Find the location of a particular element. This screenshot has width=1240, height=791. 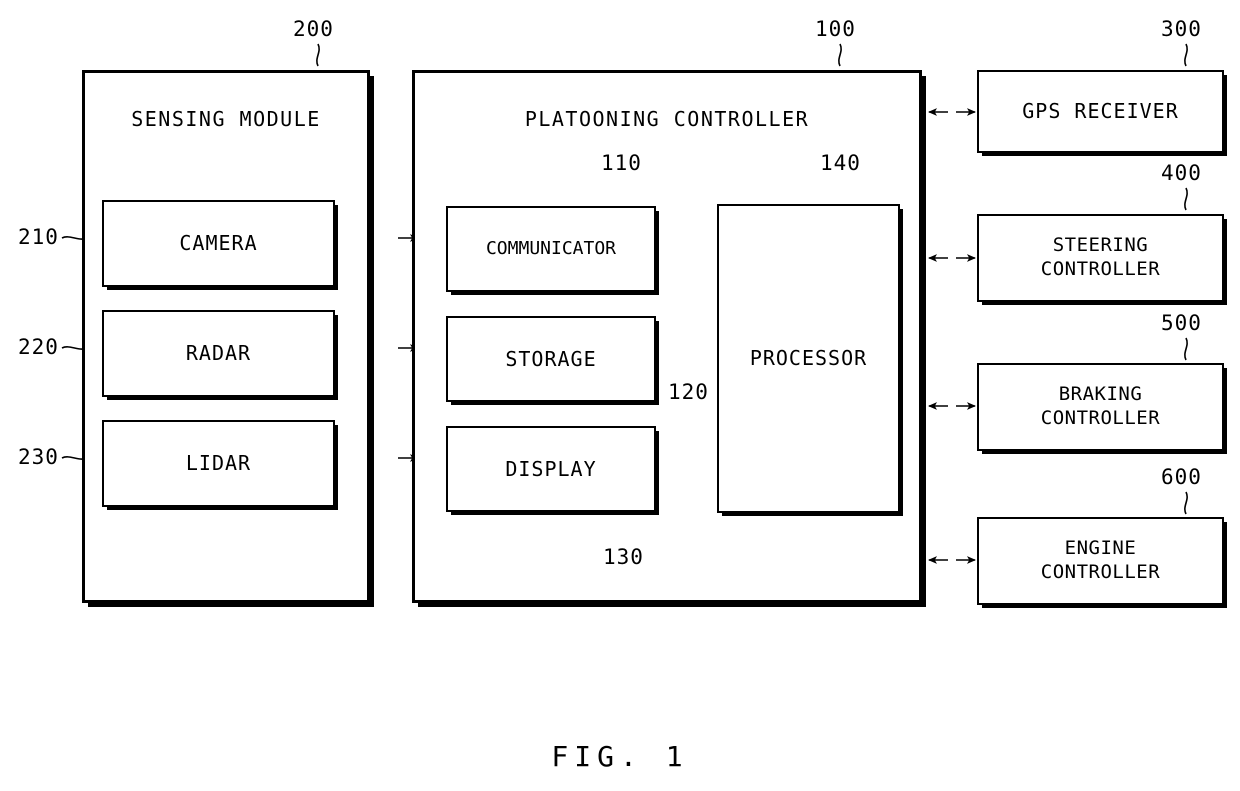

processor-block: PROCESSOR is located at coordinates (808, 358).